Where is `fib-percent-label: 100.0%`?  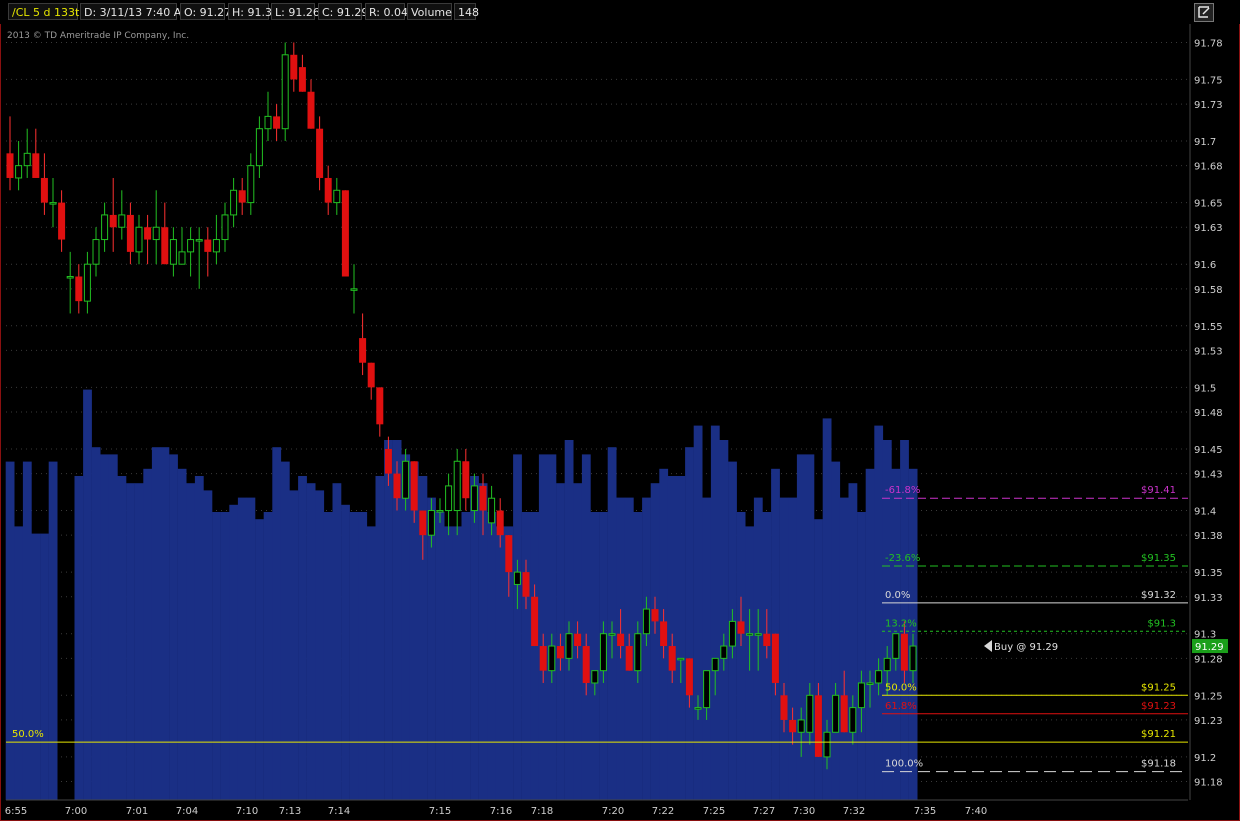 fib-percent-label: 100.0% is located at coordinates (904, 764).